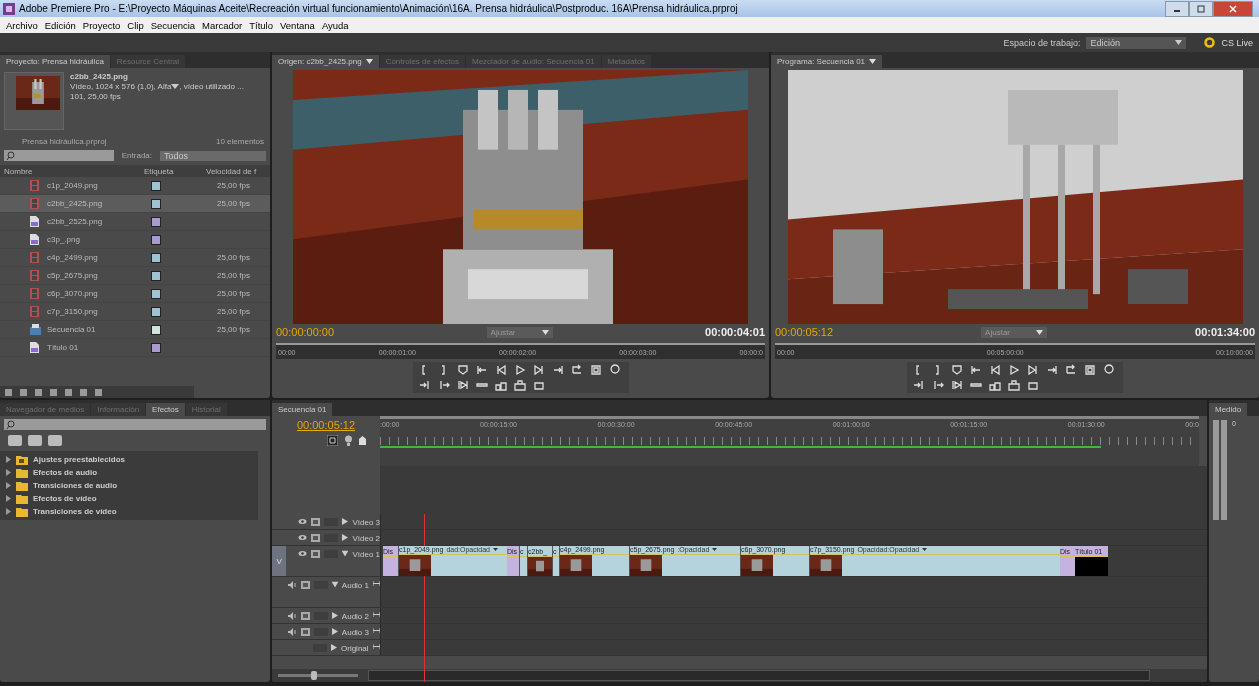 The width and height of the screenshot is (1259, 686). What do you see at coordinates (22, 25) in the screenshot?
I see `menu-item: Archivo` at bounding box center [22, 25].